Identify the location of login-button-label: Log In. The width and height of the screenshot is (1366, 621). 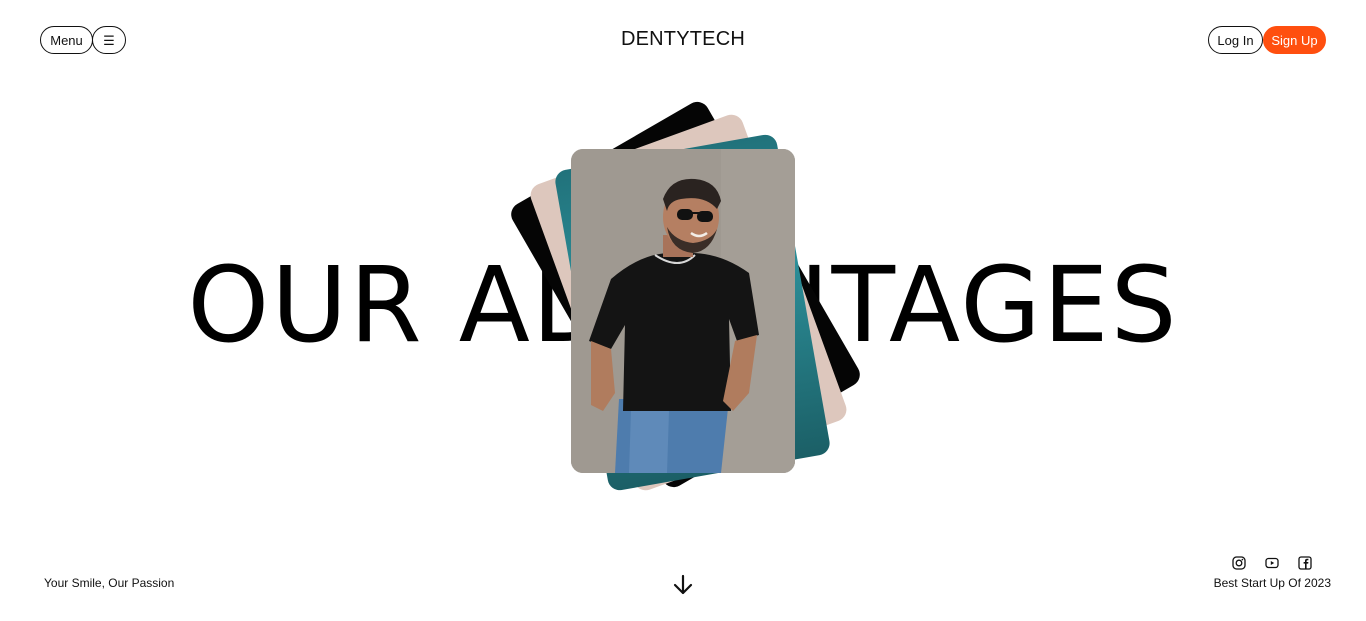
(1235, 40).